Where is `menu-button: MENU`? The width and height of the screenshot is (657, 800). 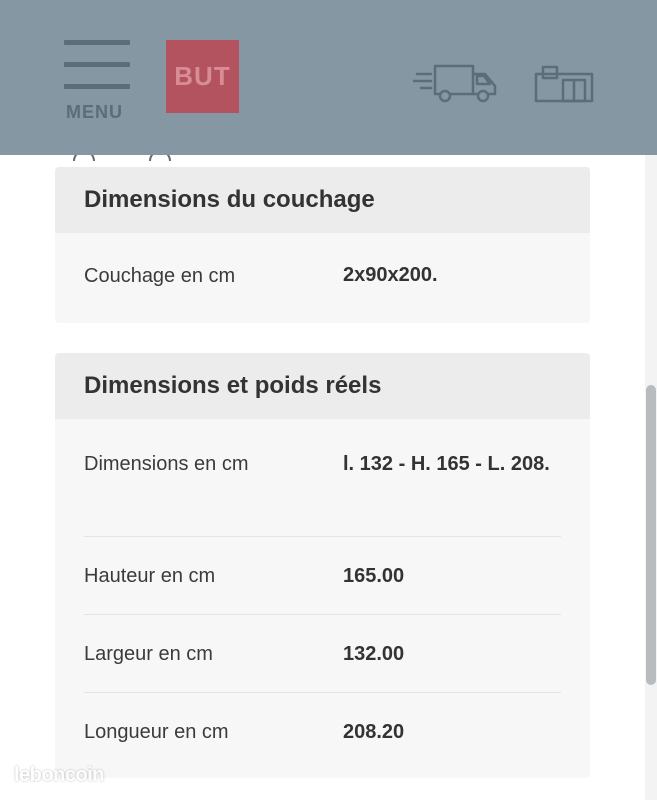
menu-button: MENU is located at coordinates (97, 83).